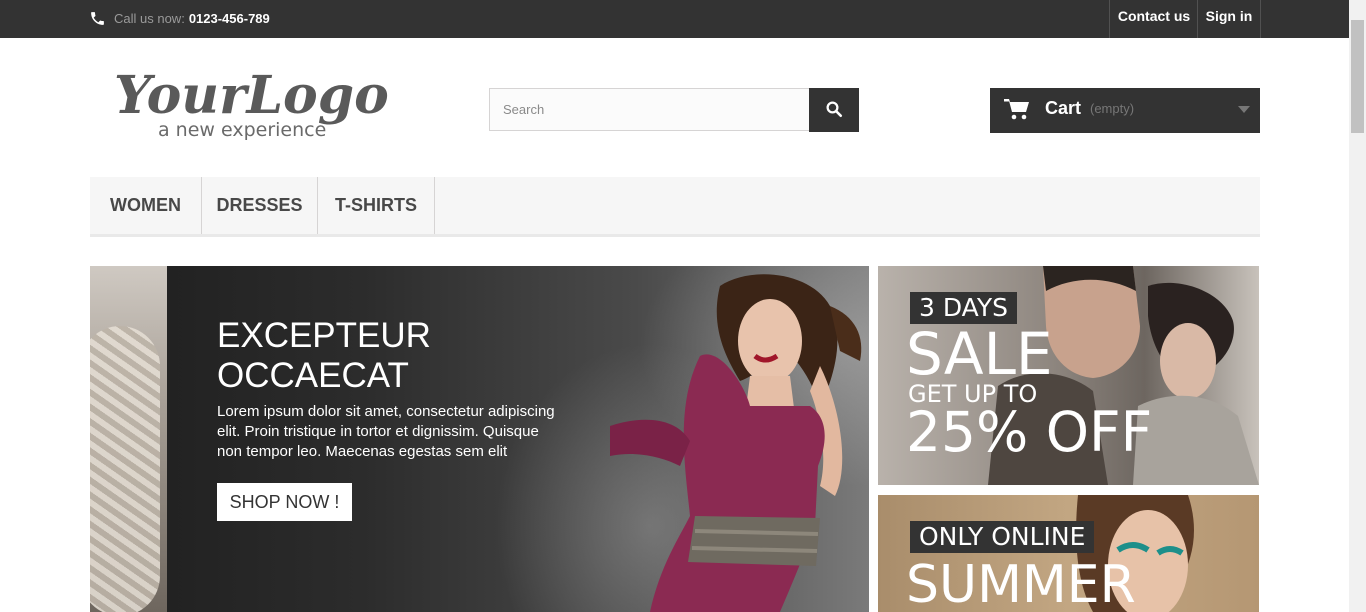 The image size is (1366, 612). Describe the element at coordinates (675, 207) in the screenshot. I see `main-menu: WOMEN DRESSES T-SHIRTS` at that location.